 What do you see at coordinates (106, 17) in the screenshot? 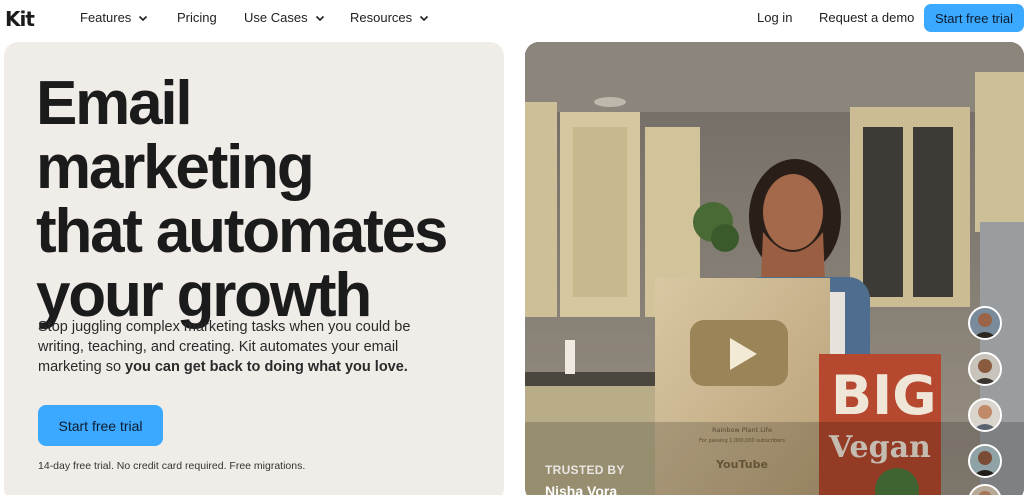
I see `nav-features-label: Features` at bounding box center [106, 17].